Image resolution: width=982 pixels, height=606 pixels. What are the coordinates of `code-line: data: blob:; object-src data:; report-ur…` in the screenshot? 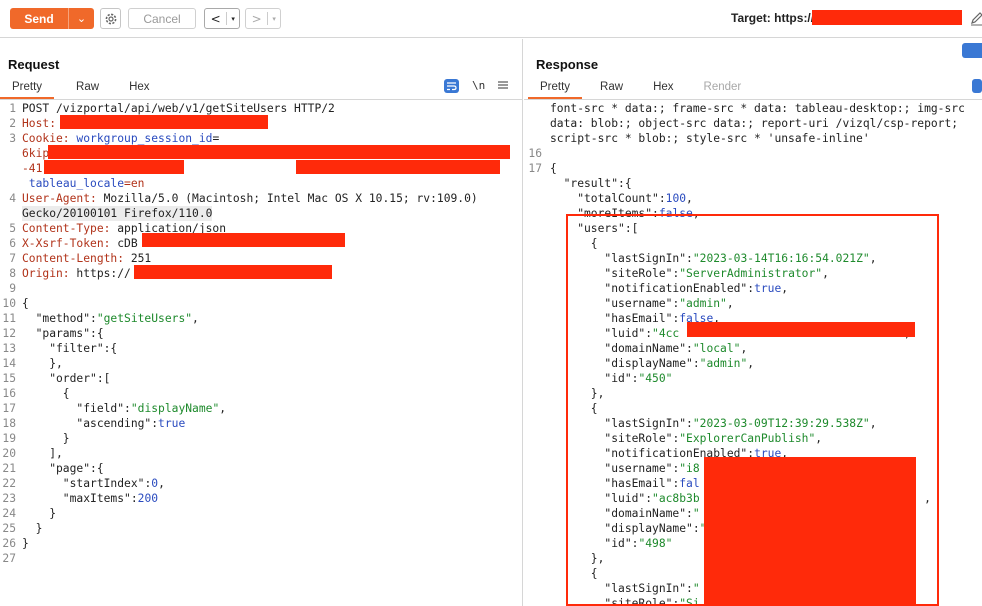 It's located at (753, 123).